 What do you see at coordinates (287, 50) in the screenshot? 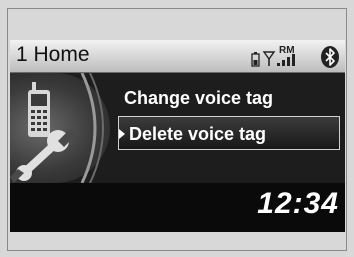
I see `roaming-label: RM` at bounding box center [287, 50].